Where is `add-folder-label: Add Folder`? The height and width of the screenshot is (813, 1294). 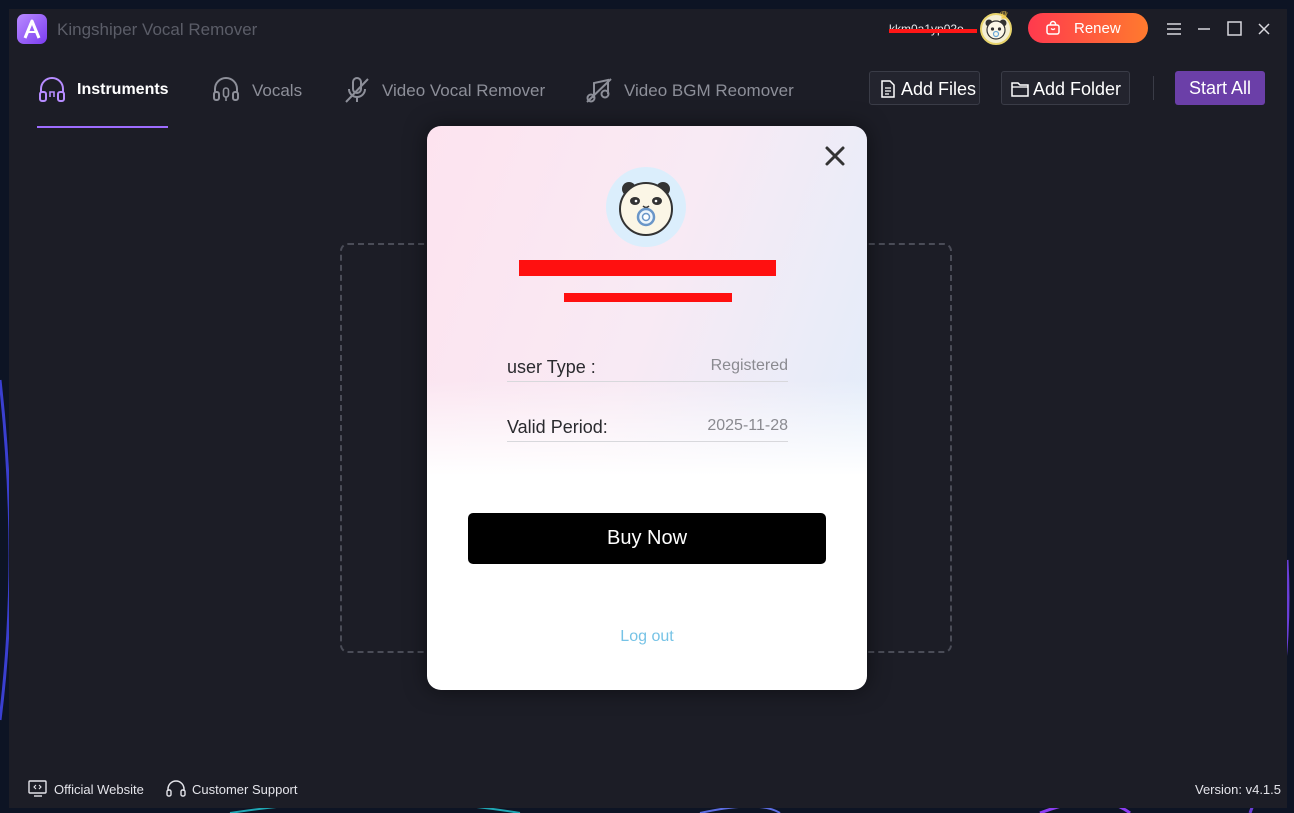
add-folder-label: Add Folder is located at coordinates (1077, 89).